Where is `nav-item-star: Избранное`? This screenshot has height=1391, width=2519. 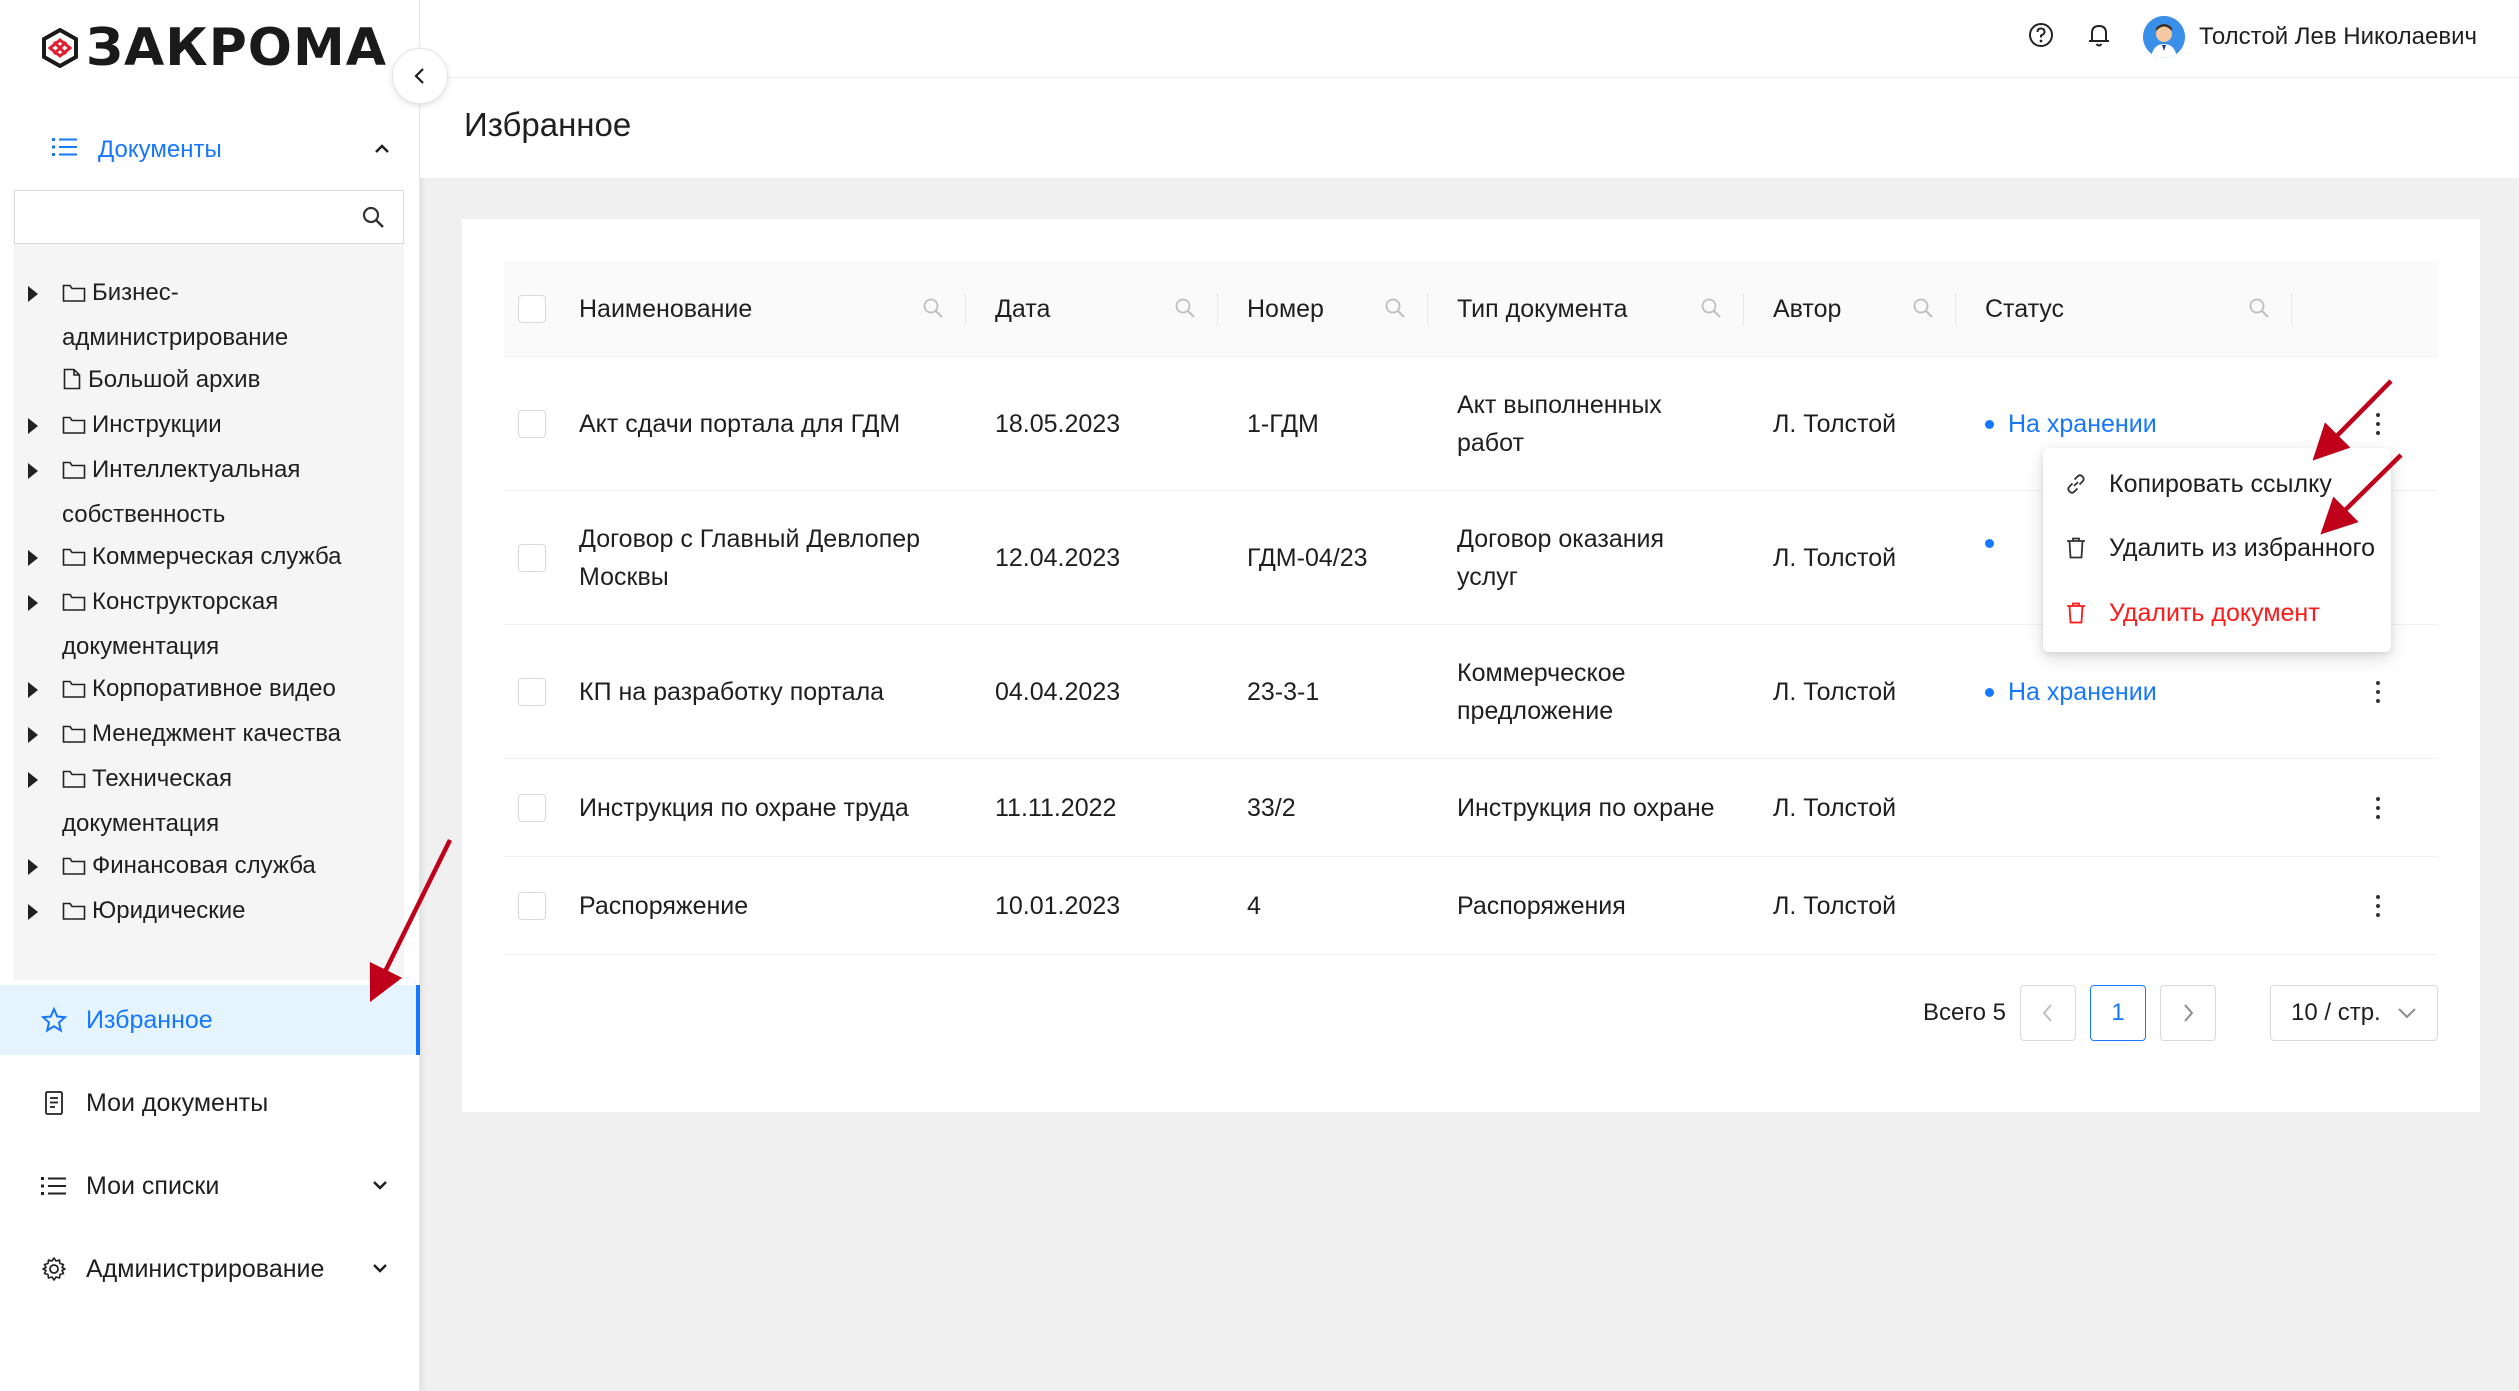
nav-item-star: Избранное is located at coordinates (210, 1020).